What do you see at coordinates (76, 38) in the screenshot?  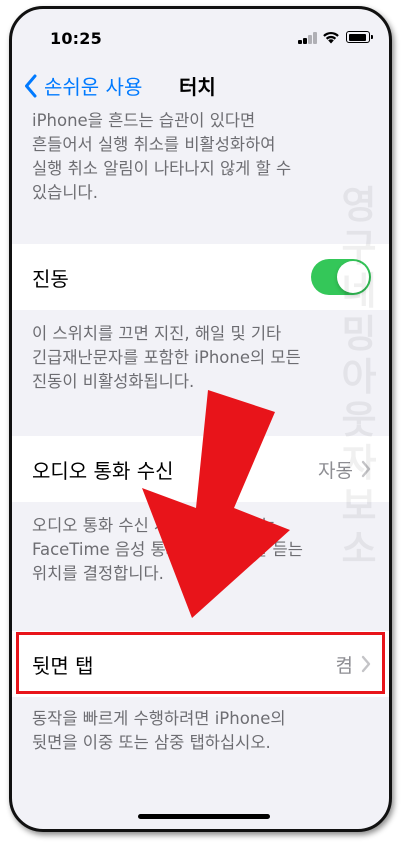 I see `status-time: 10:25` at bounding box center [76, 38].